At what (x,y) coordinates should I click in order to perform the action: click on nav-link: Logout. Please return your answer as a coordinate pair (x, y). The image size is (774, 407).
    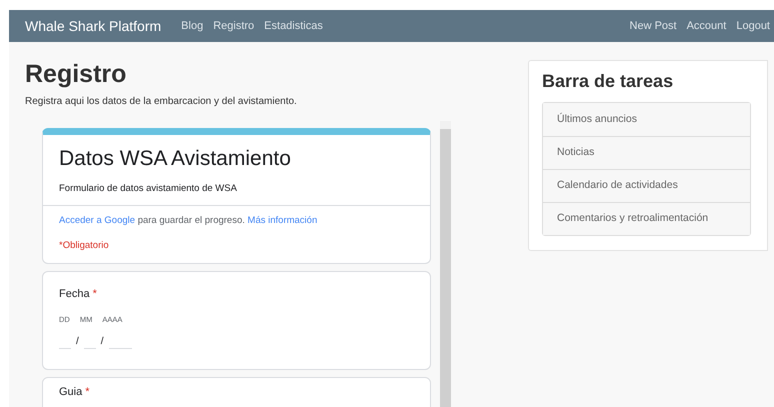
    Looking at the image, I should click on (753, 26).